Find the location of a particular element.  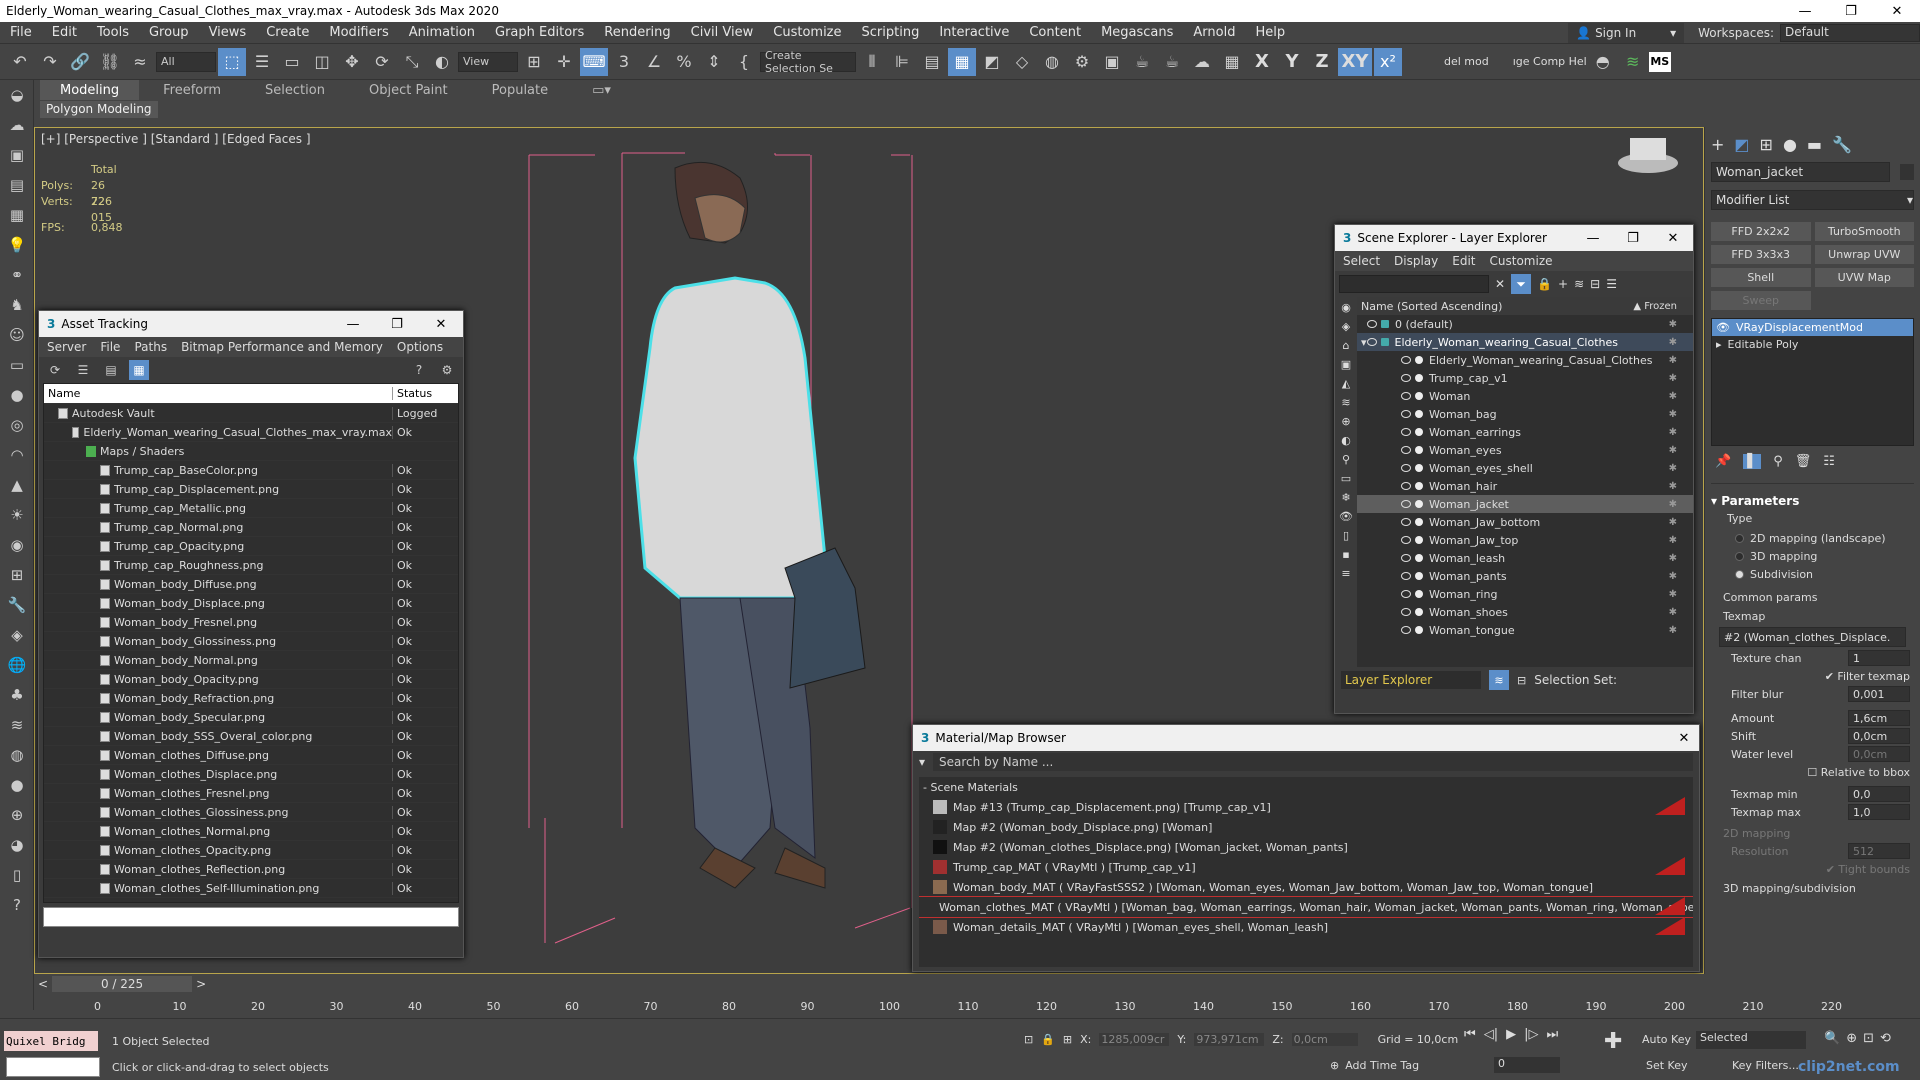

set-key-icon: ✚ is located at coordinates (1613, 1041).